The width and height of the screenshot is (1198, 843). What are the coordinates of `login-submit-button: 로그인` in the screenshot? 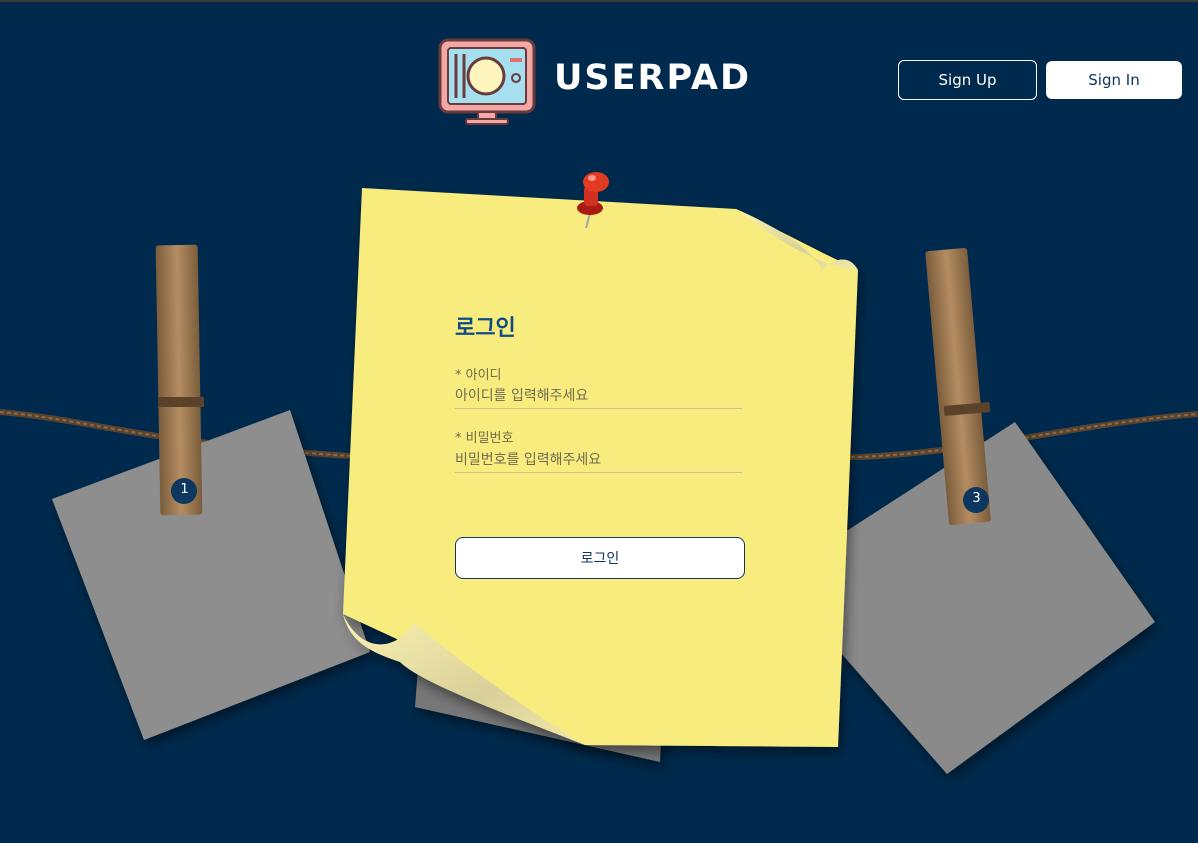 It's located at (600, 558).